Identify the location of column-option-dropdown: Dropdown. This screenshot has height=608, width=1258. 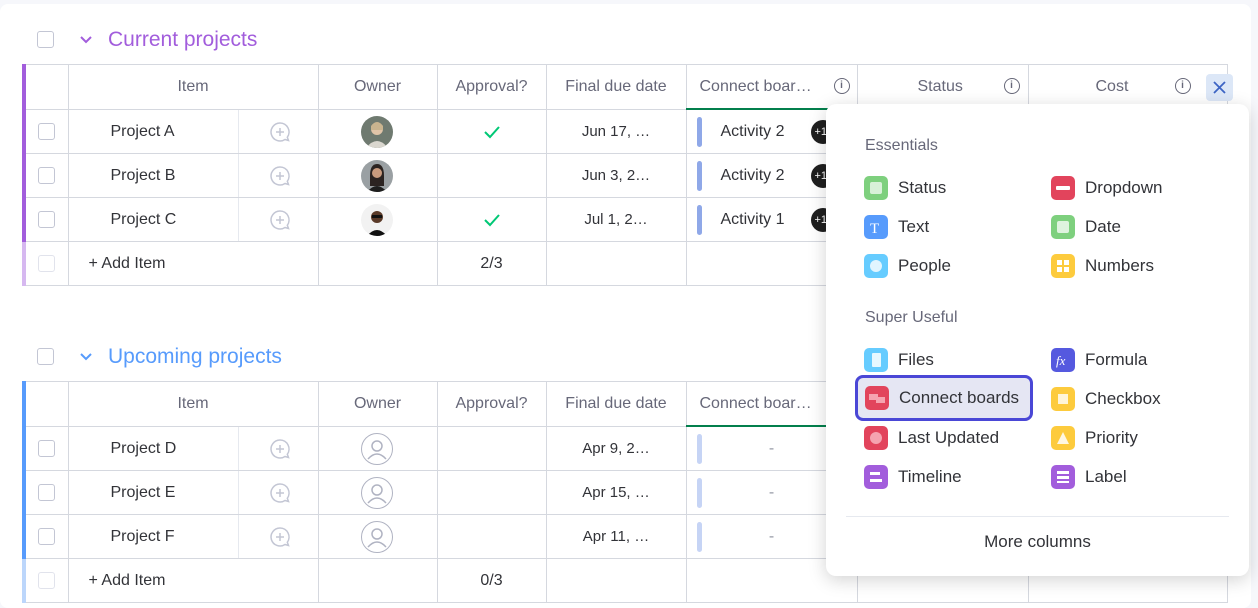
(1136, 188).